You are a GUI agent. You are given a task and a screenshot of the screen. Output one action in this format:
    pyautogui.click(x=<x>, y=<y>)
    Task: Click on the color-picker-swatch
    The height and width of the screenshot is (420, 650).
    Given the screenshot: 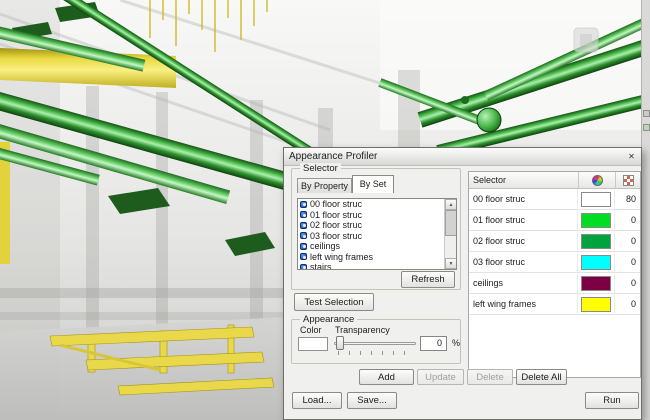 What is the action you would take?
    pyautogui.click(x=313, y=344)
    